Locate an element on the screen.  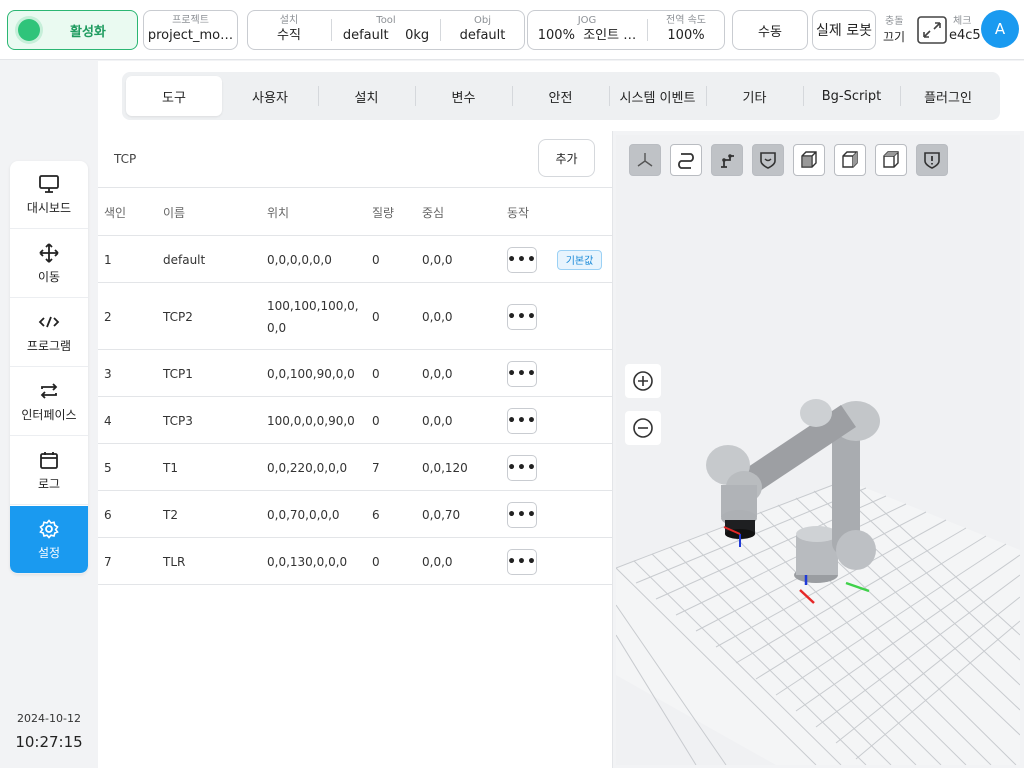
jog-label: JOG is located at coordinates (587, 20).